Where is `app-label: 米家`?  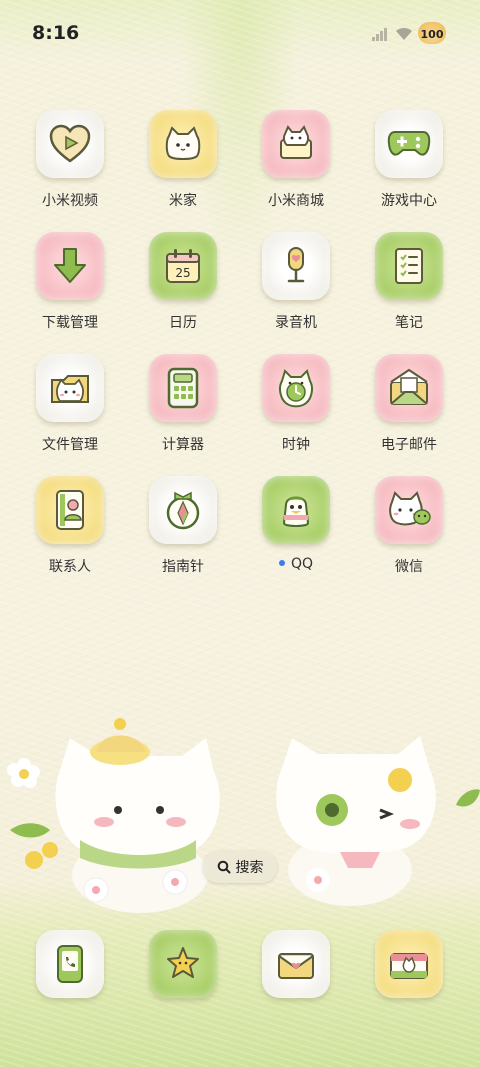 app-label: 米家 is located at coordinates (183, 201).